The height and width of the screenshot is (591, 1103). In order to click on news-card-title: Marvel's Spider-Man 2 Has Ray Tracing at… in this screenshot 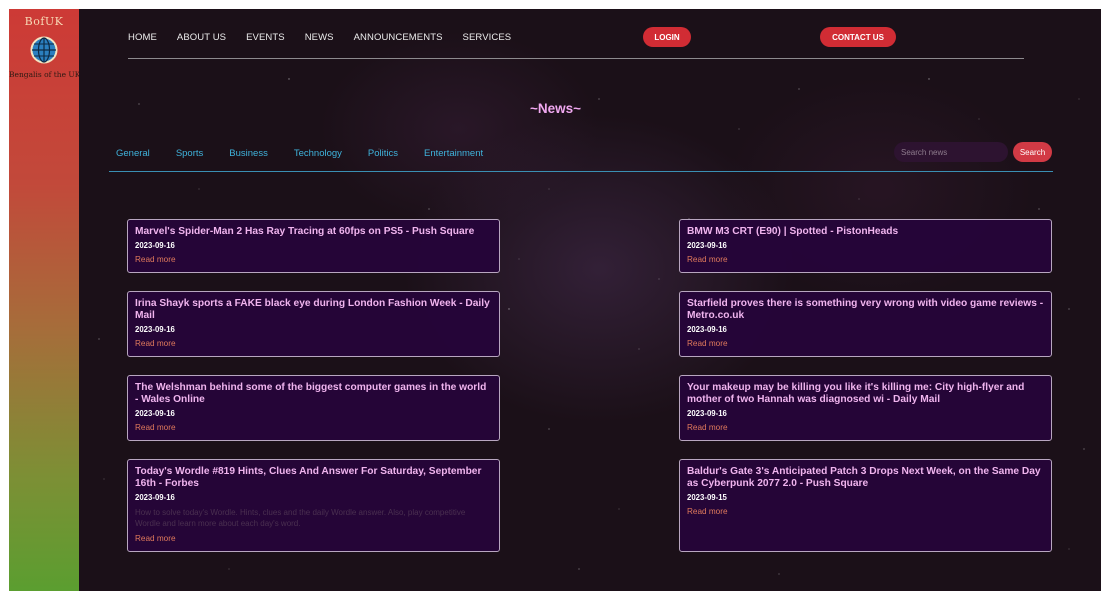, I will do `click(313, 232)`.